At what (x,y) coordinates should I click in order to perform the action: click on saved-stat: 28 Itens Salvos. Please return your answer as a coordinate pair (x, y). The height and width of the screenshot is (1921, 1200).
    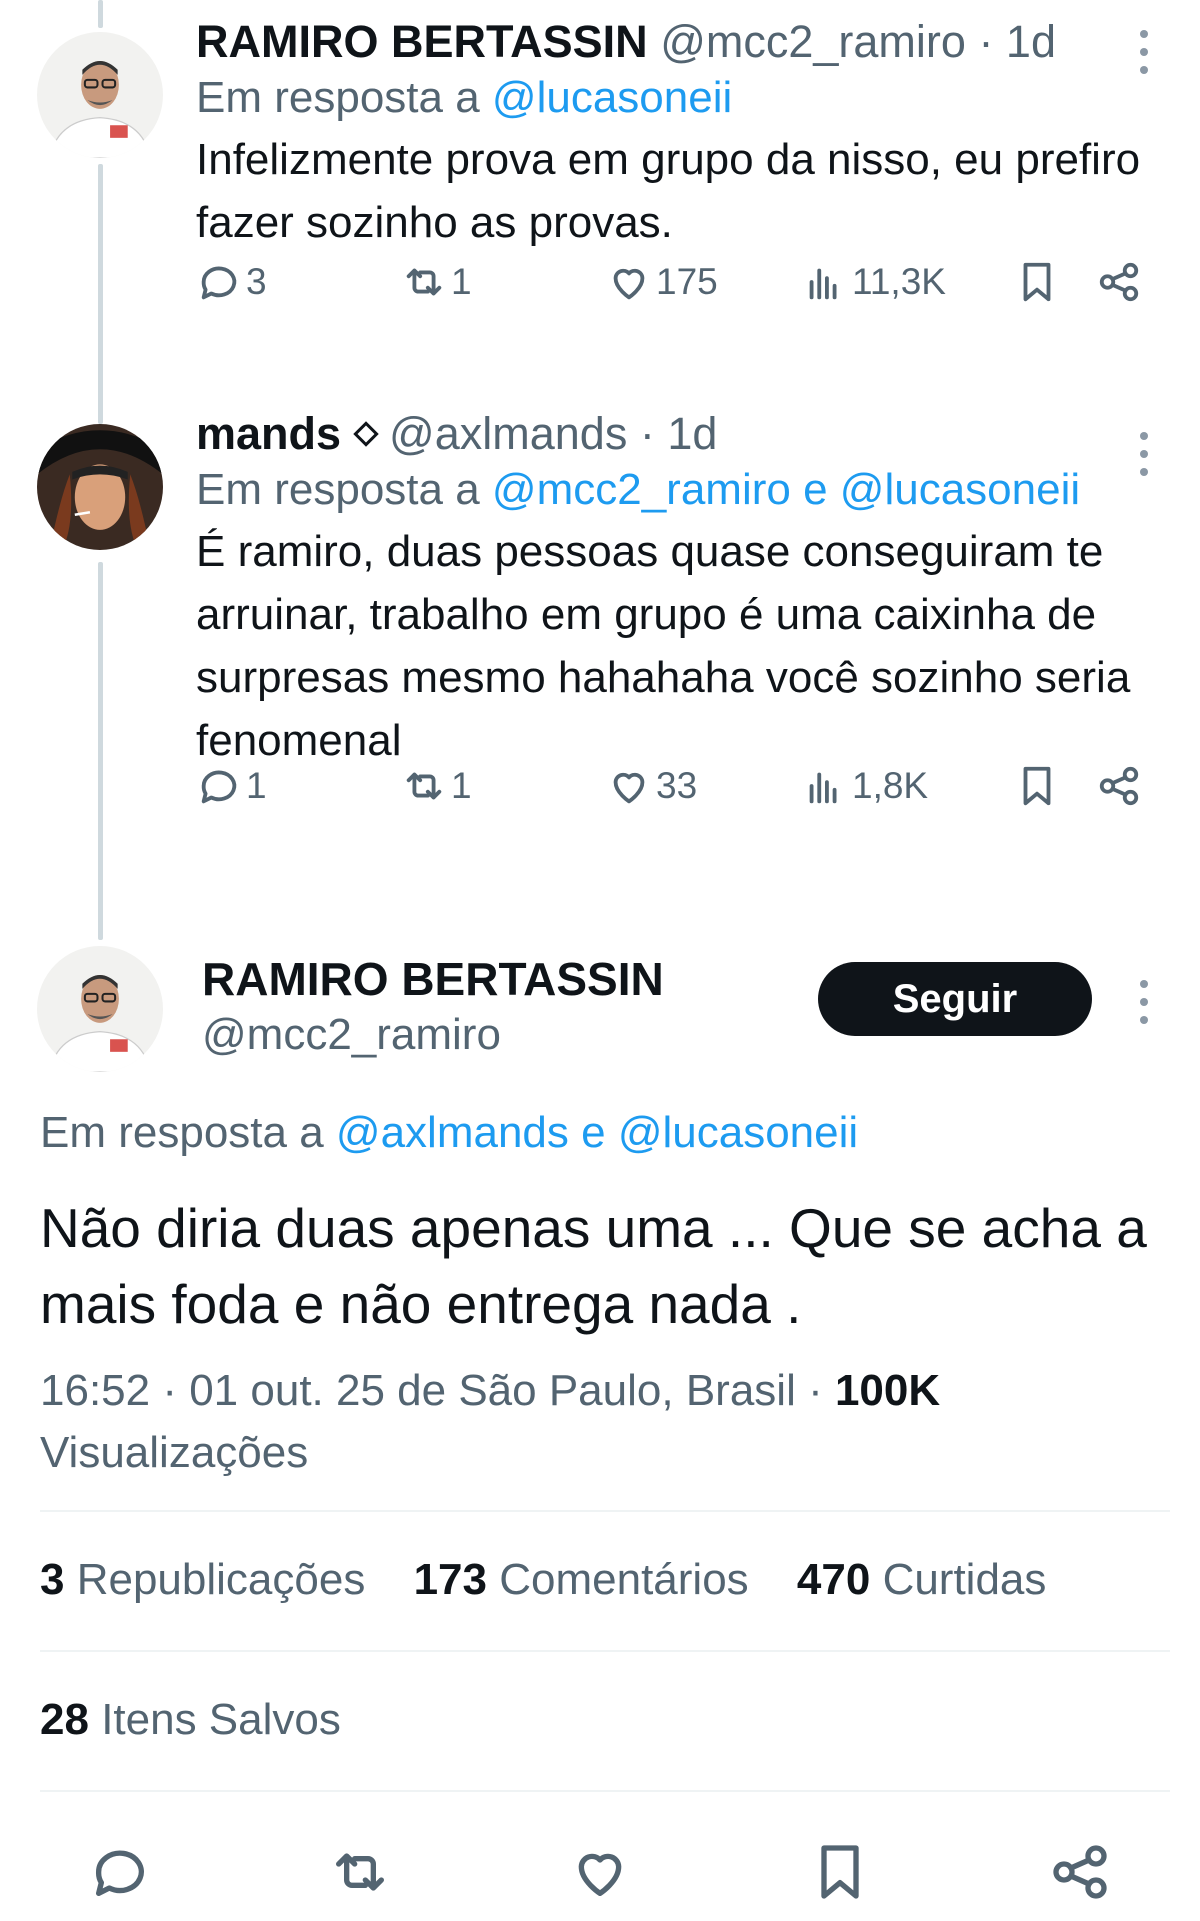
    Looking at the image, I should click on (190, 1720).